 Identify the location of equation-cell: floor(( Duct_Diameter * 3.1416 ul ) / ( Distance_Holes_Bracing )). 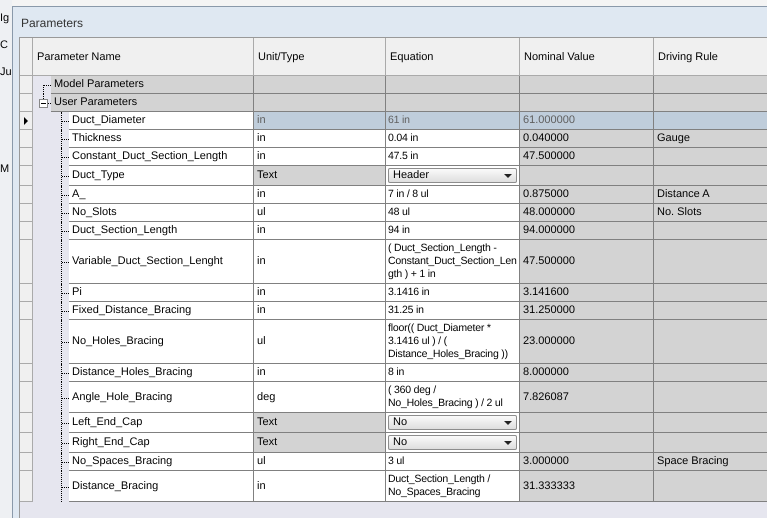
(453, 342).